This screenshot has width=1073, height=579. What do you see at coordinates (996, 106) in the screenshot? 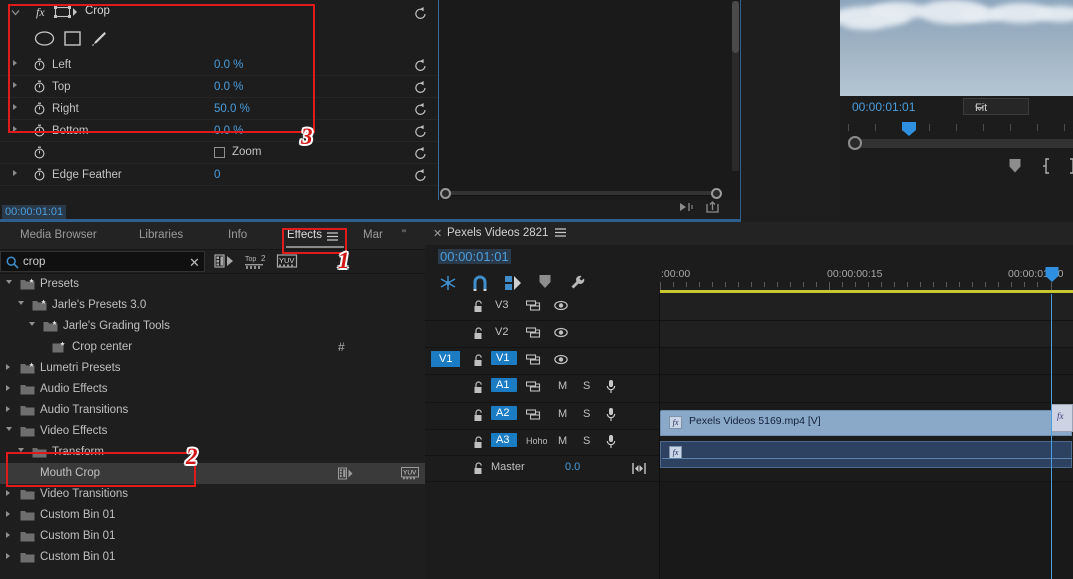
I see `zoom-level-dropdown: Fit` at bounding box center [996, 106].